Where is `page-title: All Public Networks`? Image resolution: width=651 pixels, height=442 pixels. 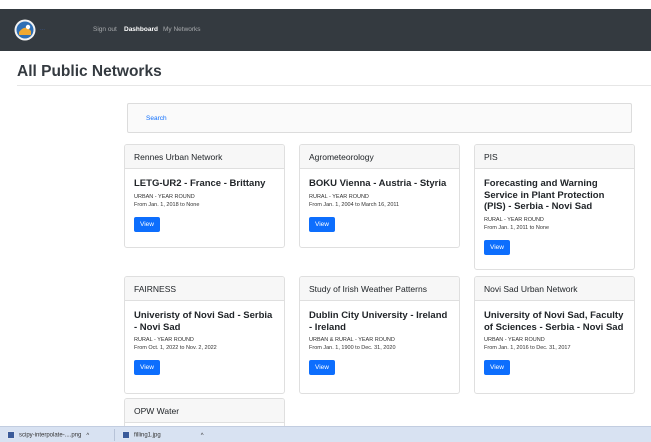
page-title: All Public Networks is located at coordinates (89, 71).